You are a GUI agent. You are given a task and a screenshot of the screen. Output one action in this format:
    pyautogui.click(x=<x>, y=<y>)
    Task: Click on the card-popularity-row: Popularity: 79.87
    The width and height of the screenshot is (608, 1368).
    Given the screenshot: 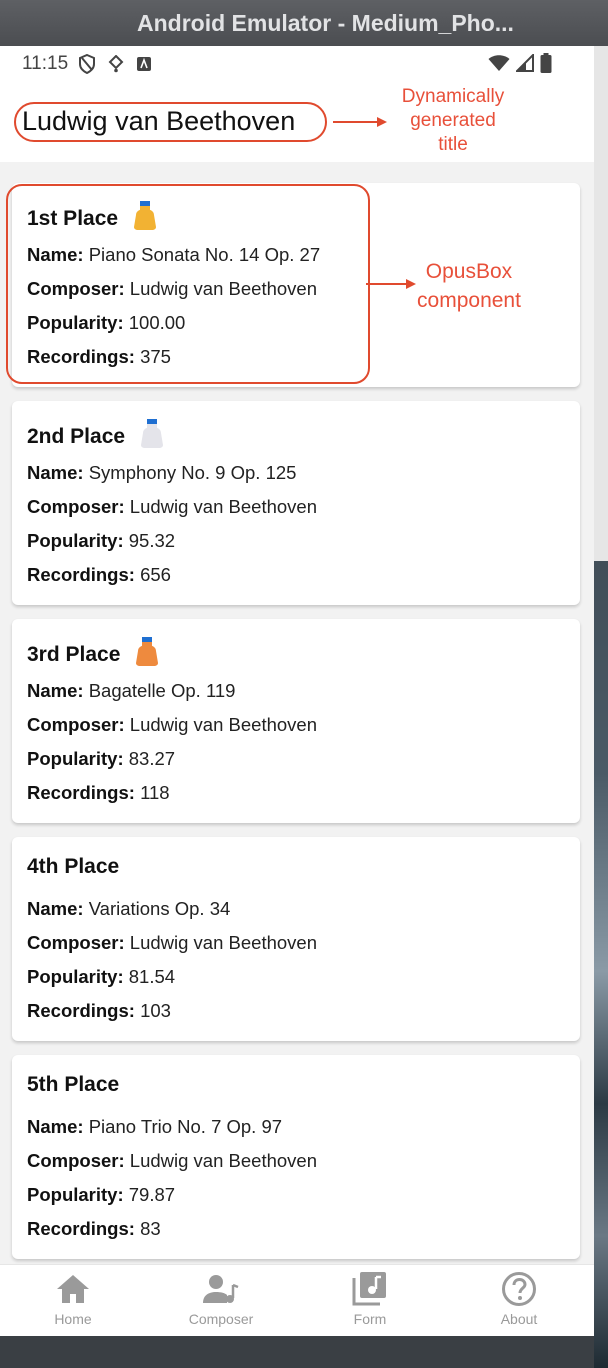 What is the action you would take?
    pyautogui.click(x=101, y=1194)
    